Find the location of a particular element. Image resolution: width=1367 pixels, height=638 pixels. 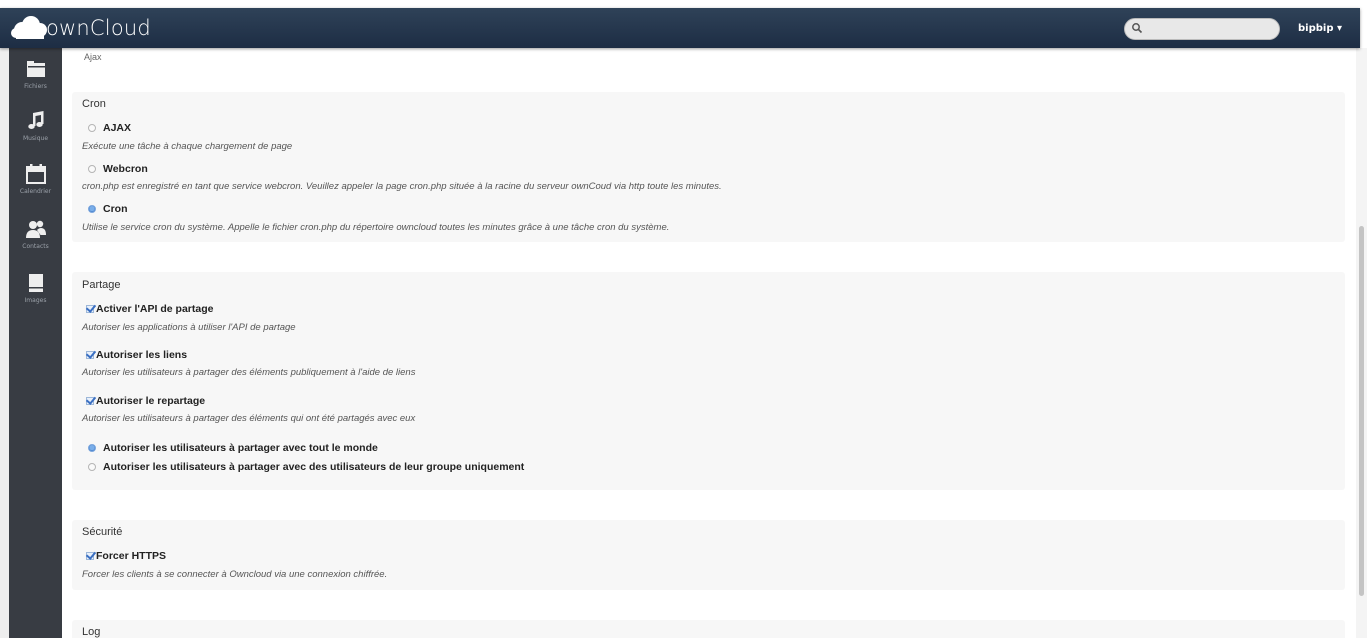

music-icon is located at coordinates (35, 120).